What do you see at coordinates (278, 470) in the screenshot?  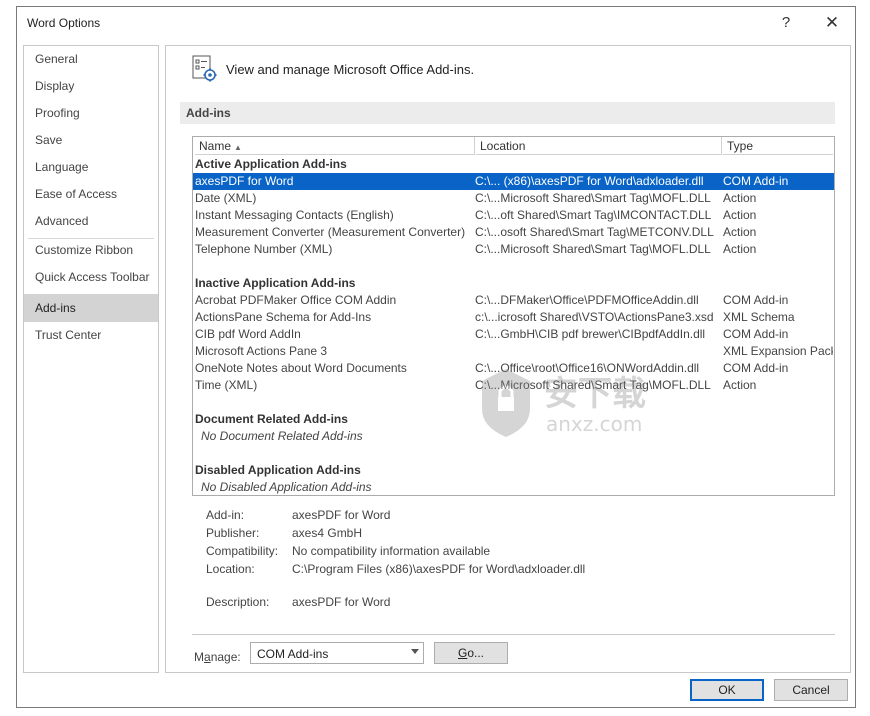 I see `group-header: Disabled Application Add-ins` at bounding box center [278, 470].